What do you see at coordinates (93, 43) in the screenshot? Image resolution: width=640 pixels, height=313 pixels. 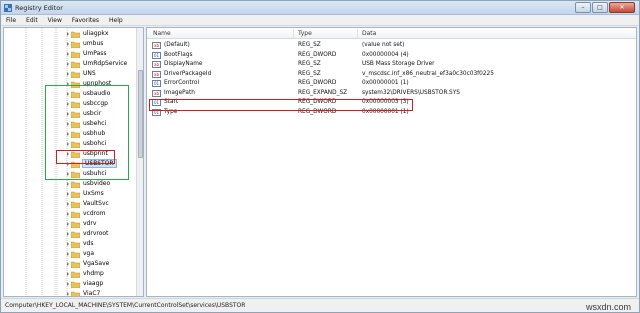 I see `tree-item-label: umbus` at bounding box center [93, 43].